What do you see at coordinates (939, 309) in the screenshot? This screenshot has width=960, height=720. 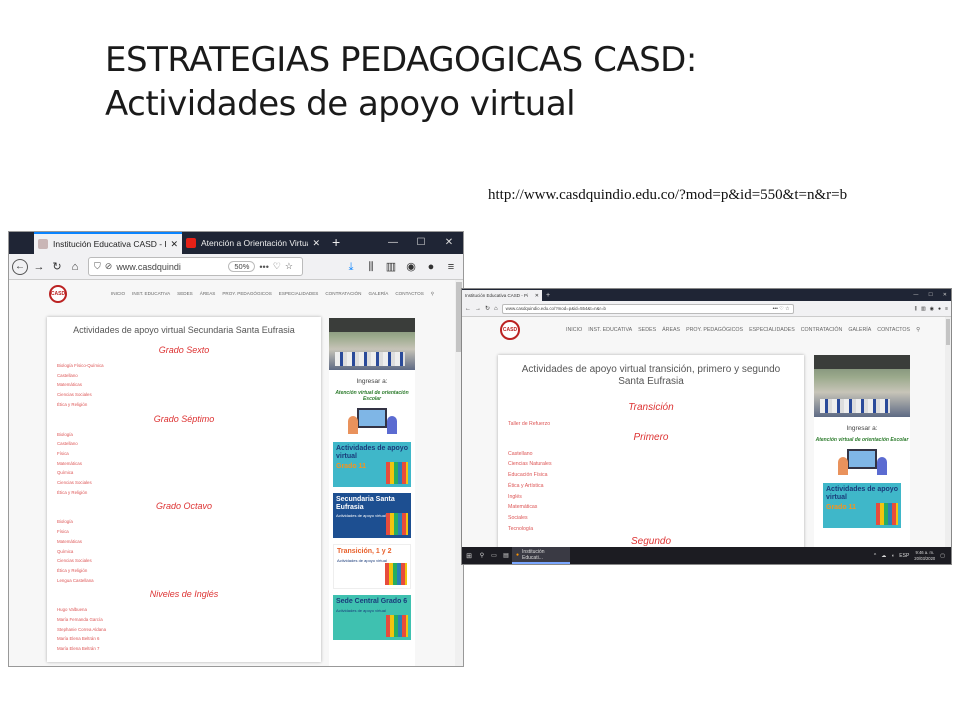 I see `account-icon: ●` at bounding box center [939, 309].